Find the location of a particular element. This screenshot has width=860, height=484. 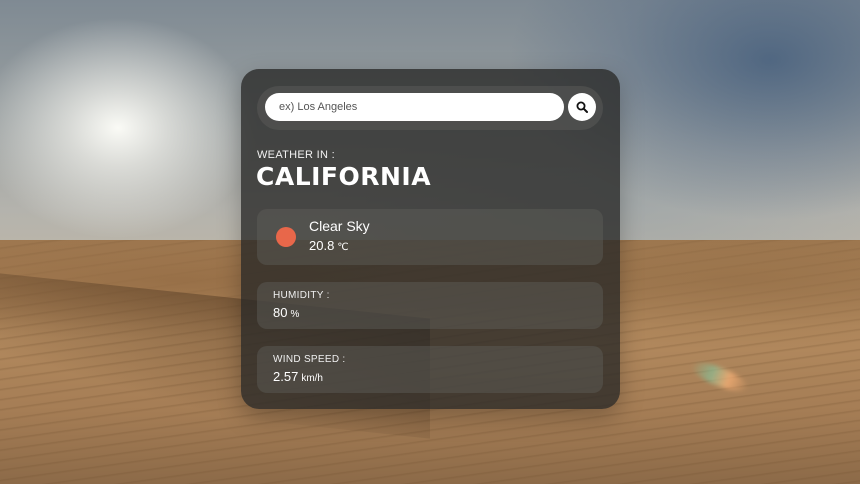

humidity-reading: 80% is located at coordinates (286, 312).